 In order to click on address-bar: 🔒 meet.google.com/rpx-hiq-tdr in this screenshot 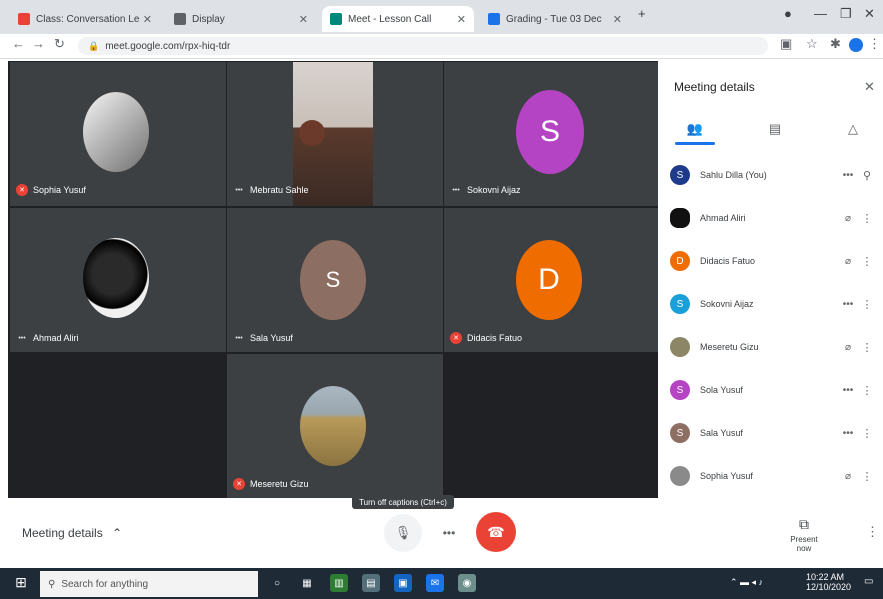, I will do `click(423, 46)`.